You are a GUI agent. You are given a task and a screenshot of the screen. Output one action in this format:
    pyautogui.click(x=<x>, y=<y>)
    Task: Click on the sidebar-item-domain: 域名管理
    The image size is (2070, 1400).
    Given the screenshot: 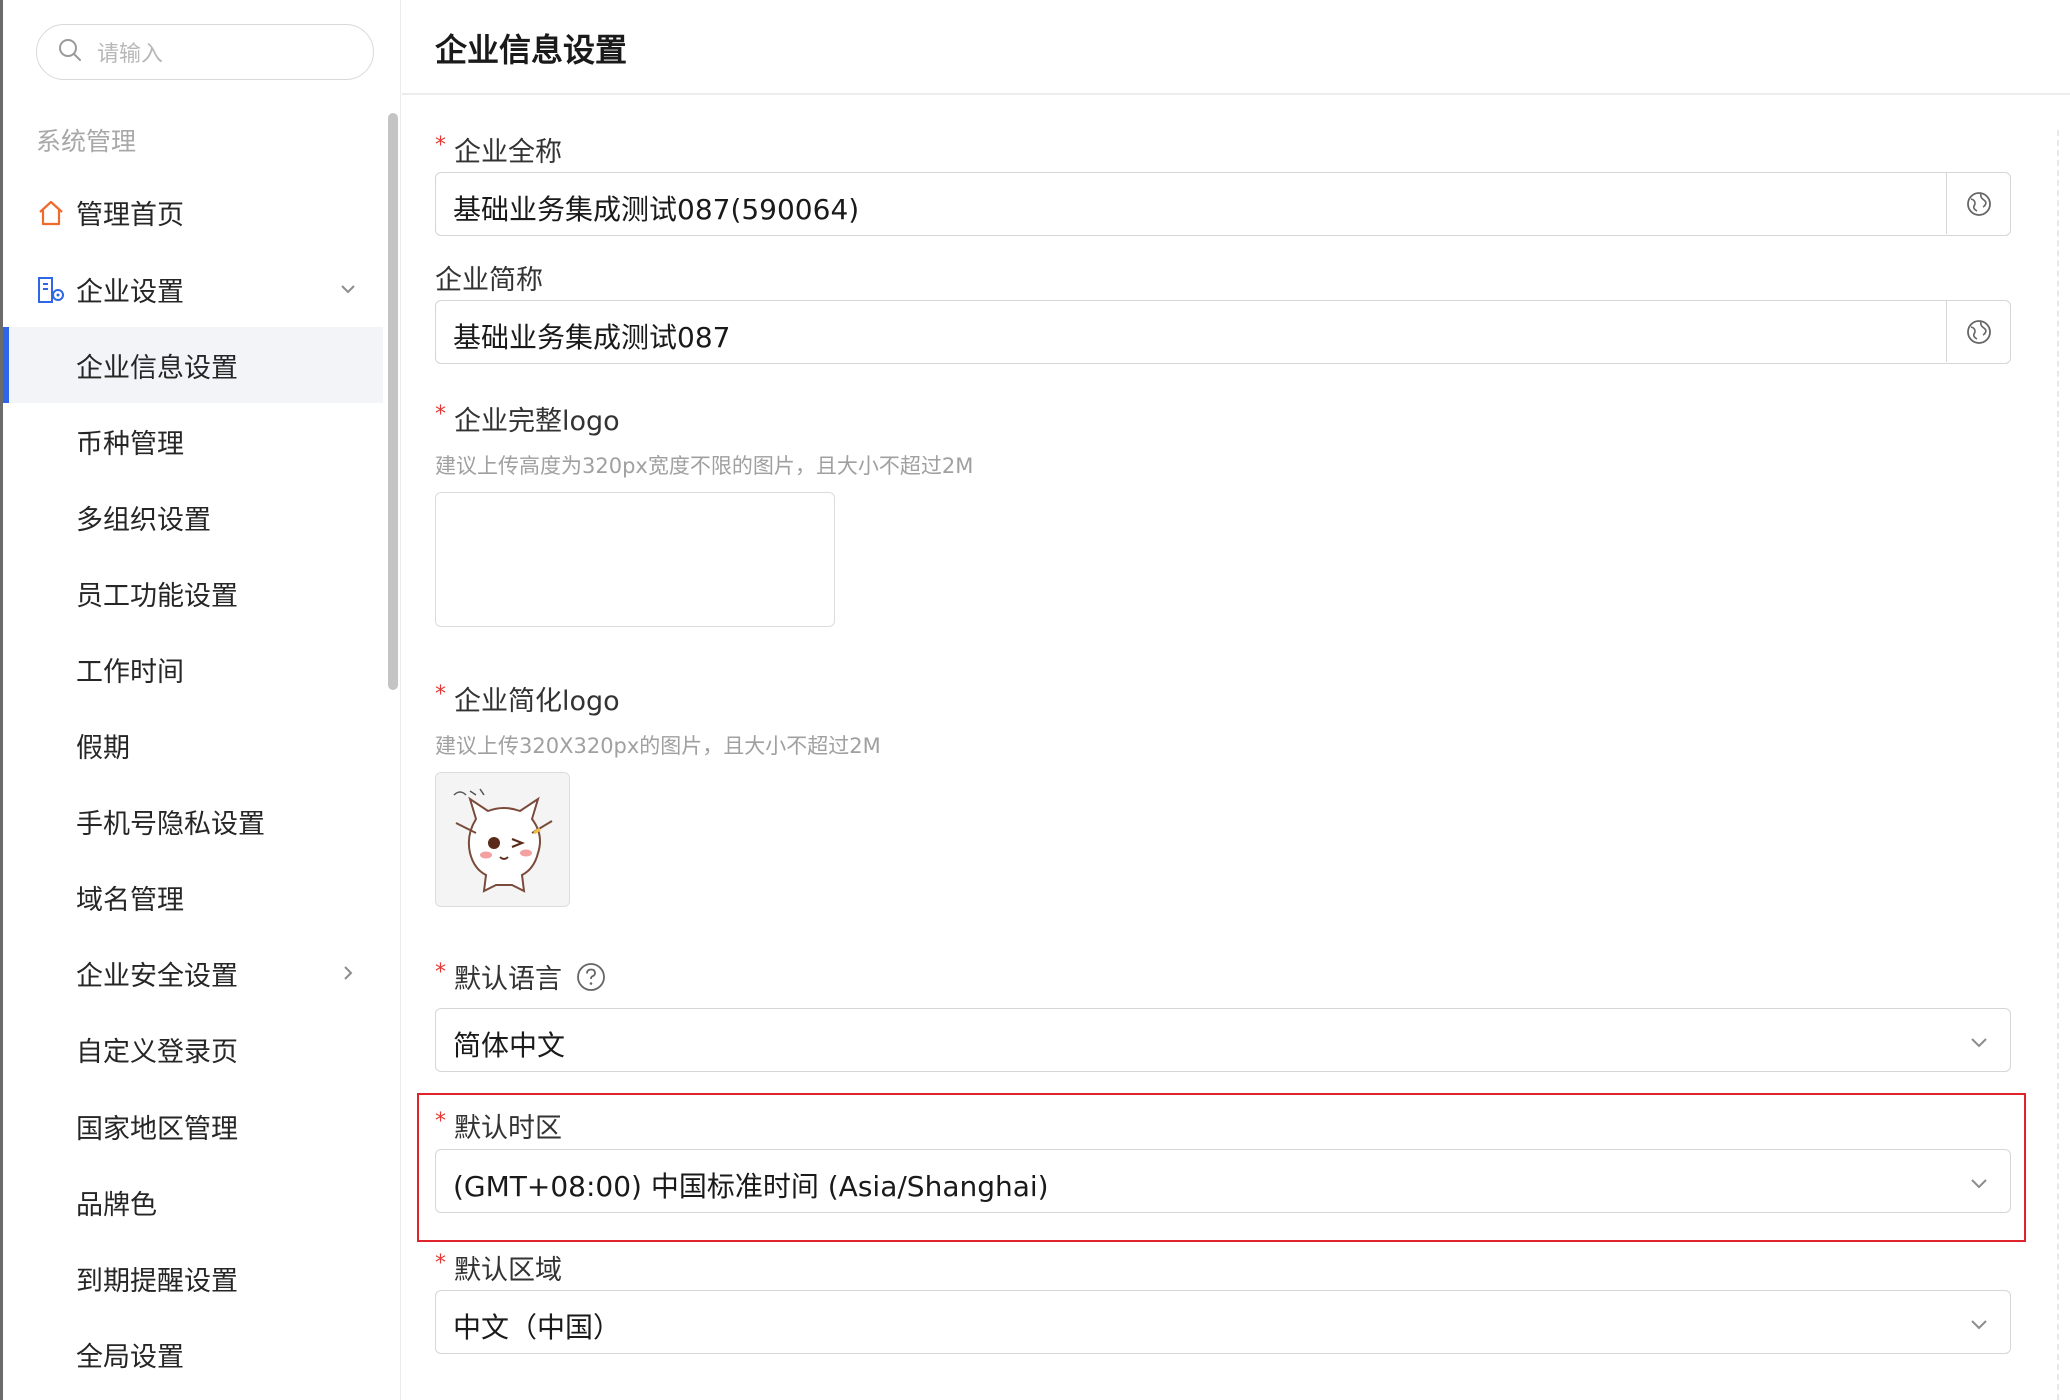 What is the action you would take?
    pyautogui.click(x=193, y=897)
    